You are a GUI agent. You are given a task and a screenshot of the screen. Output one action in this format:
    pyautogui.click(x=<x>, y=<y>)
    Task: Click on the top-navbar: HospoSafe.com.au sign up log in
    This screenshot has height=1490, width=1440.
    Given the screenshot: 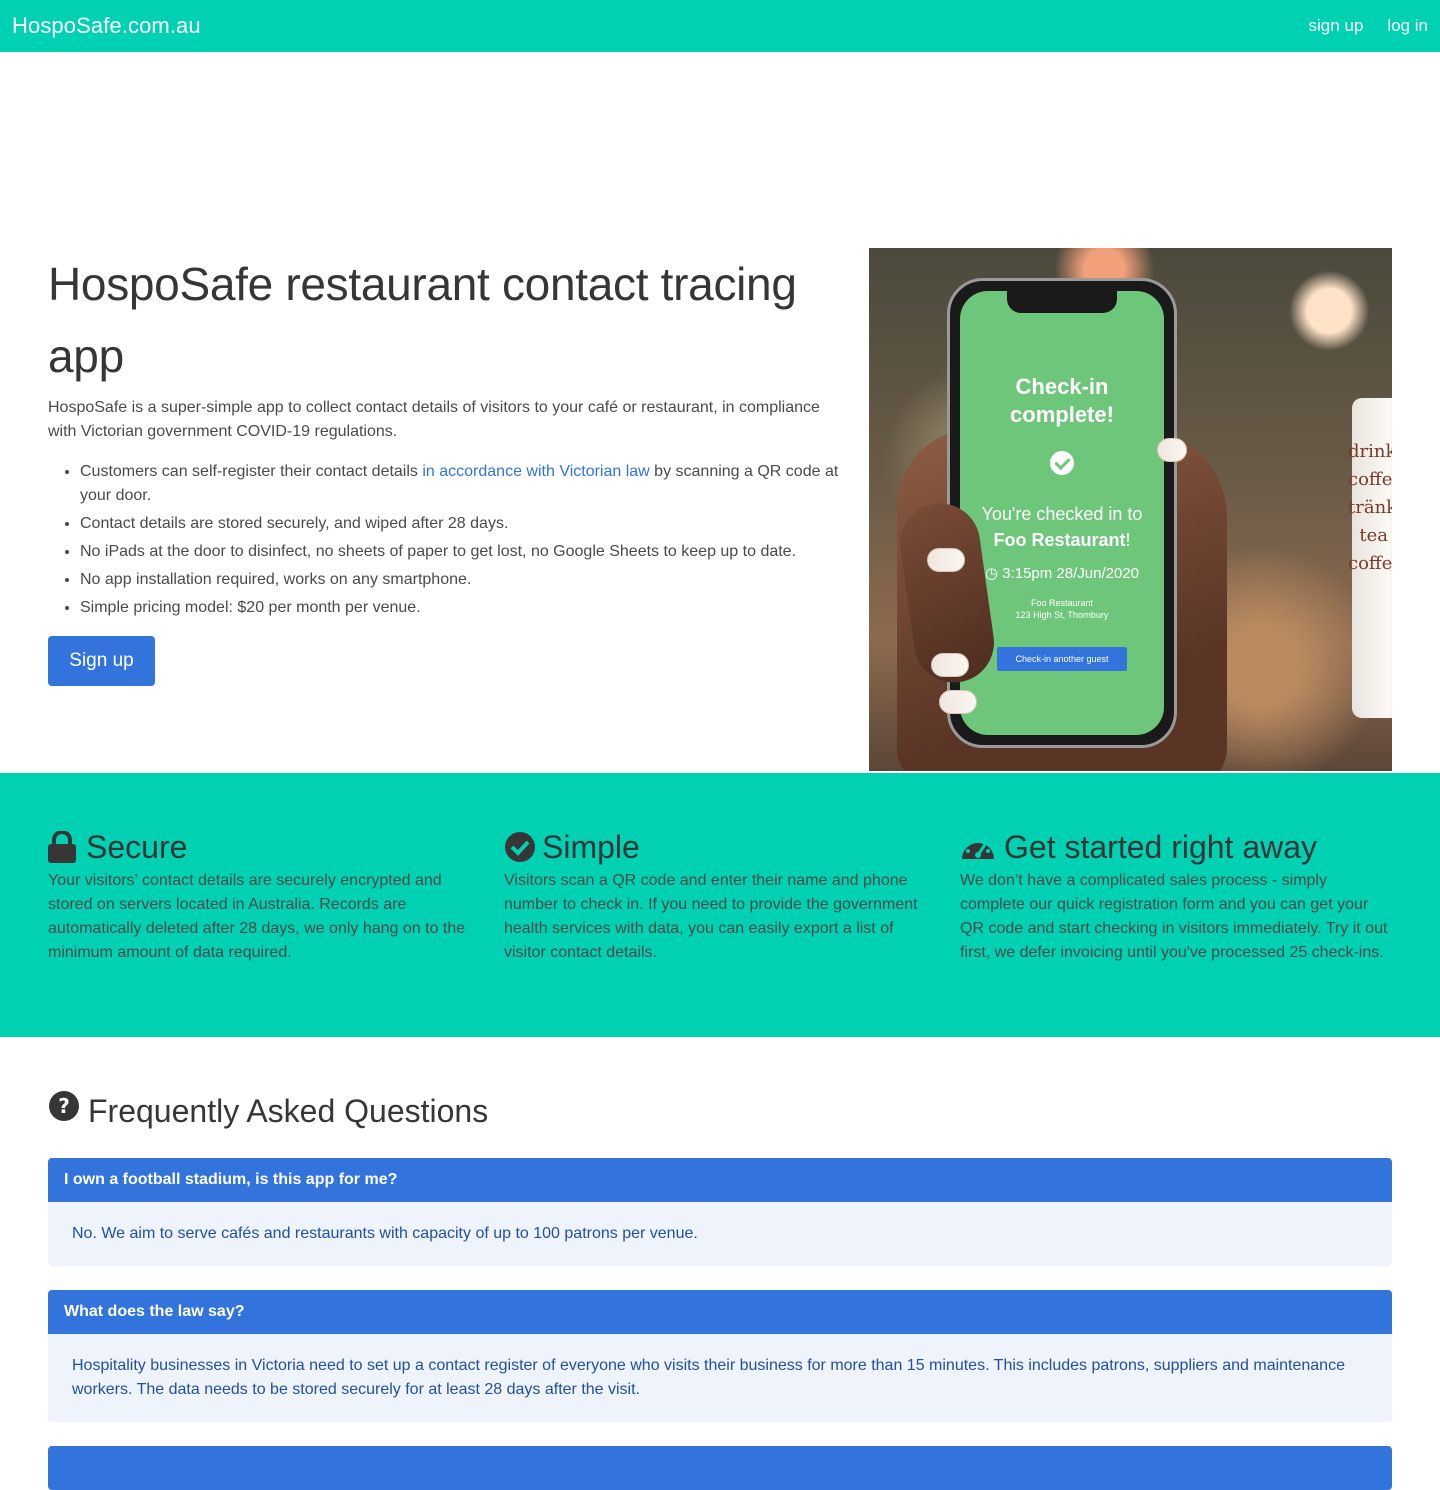 What is the action you would take?
    pyautogui.click(x=720, y=26)
    